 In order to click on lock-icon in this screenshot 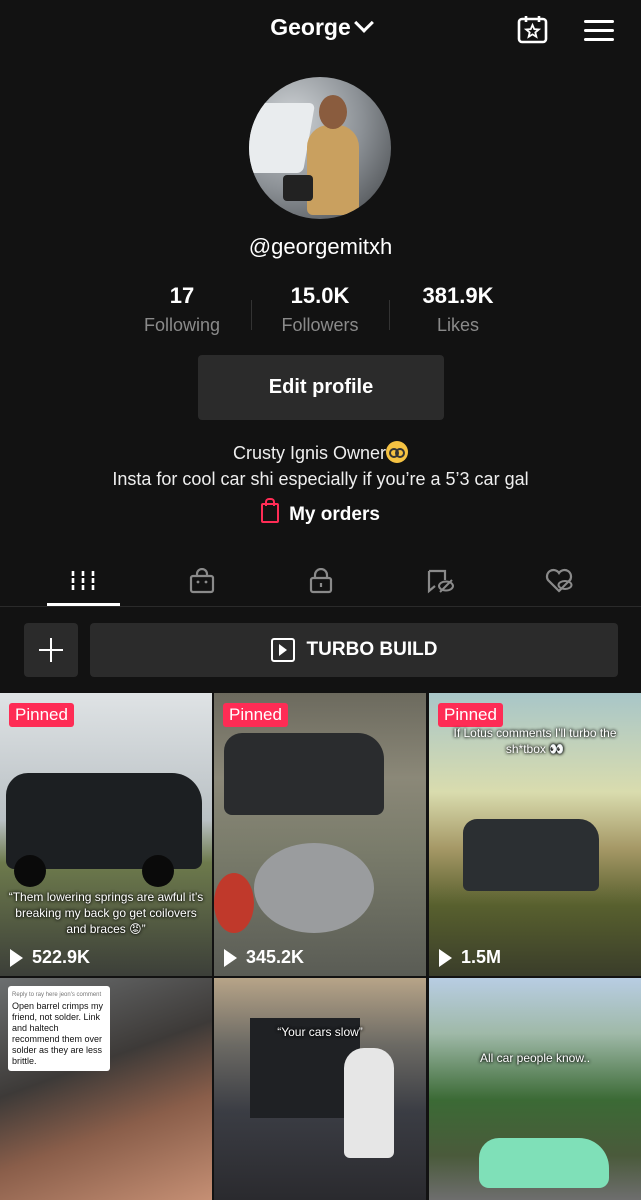, I will do `click(321, 581)`.